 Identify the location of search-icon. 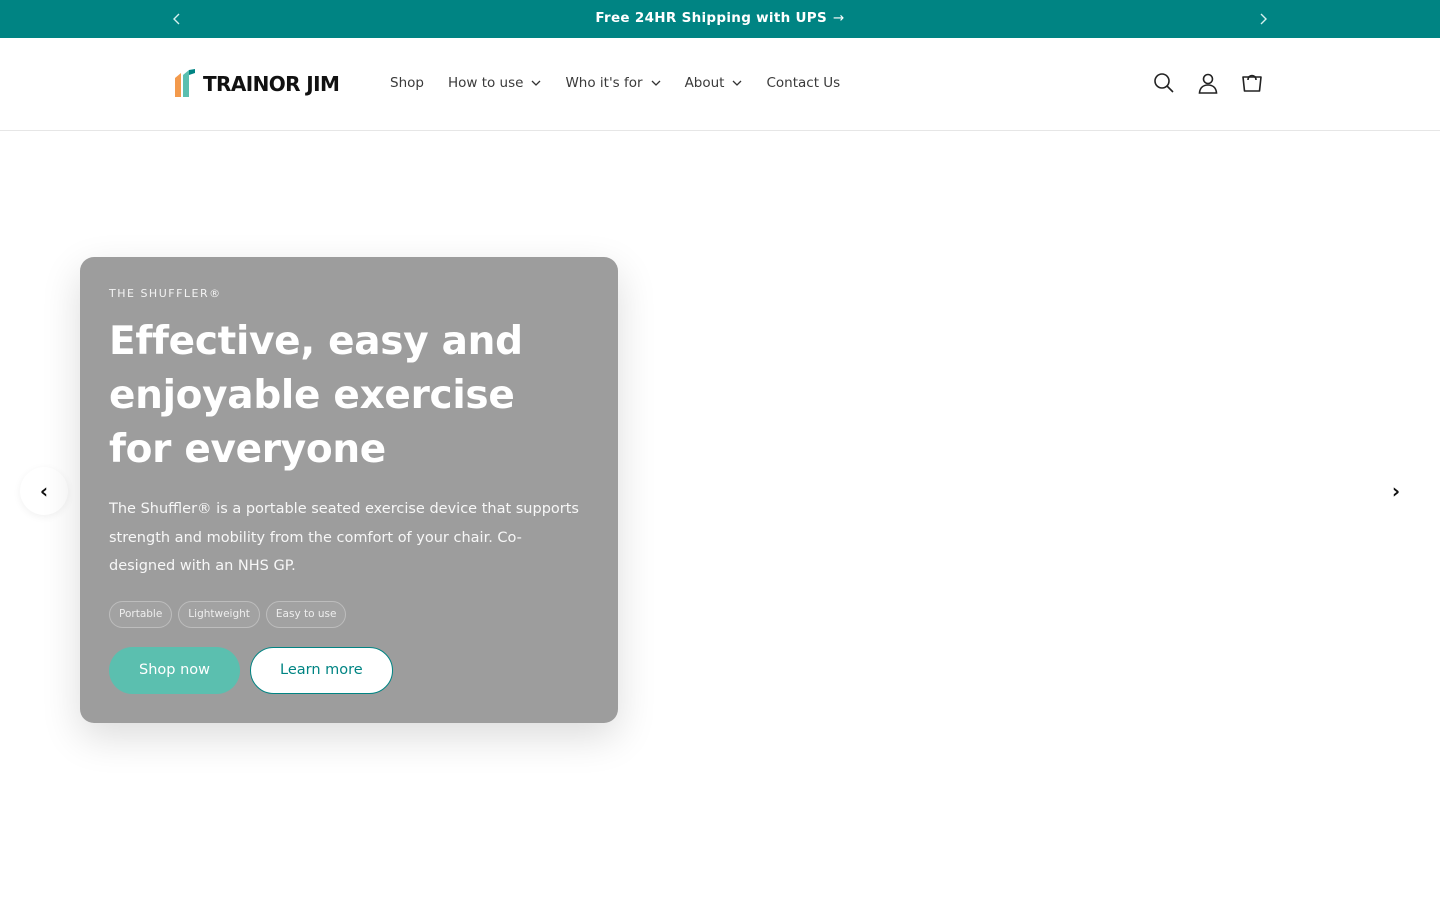
(1164, 83).